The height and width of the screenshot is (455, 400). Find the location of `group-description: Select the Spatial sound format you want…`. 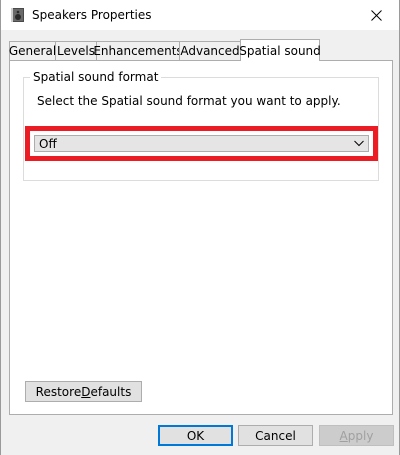

group-description: Select the Spatial sound format you want… is located at coordinates (189, 101).